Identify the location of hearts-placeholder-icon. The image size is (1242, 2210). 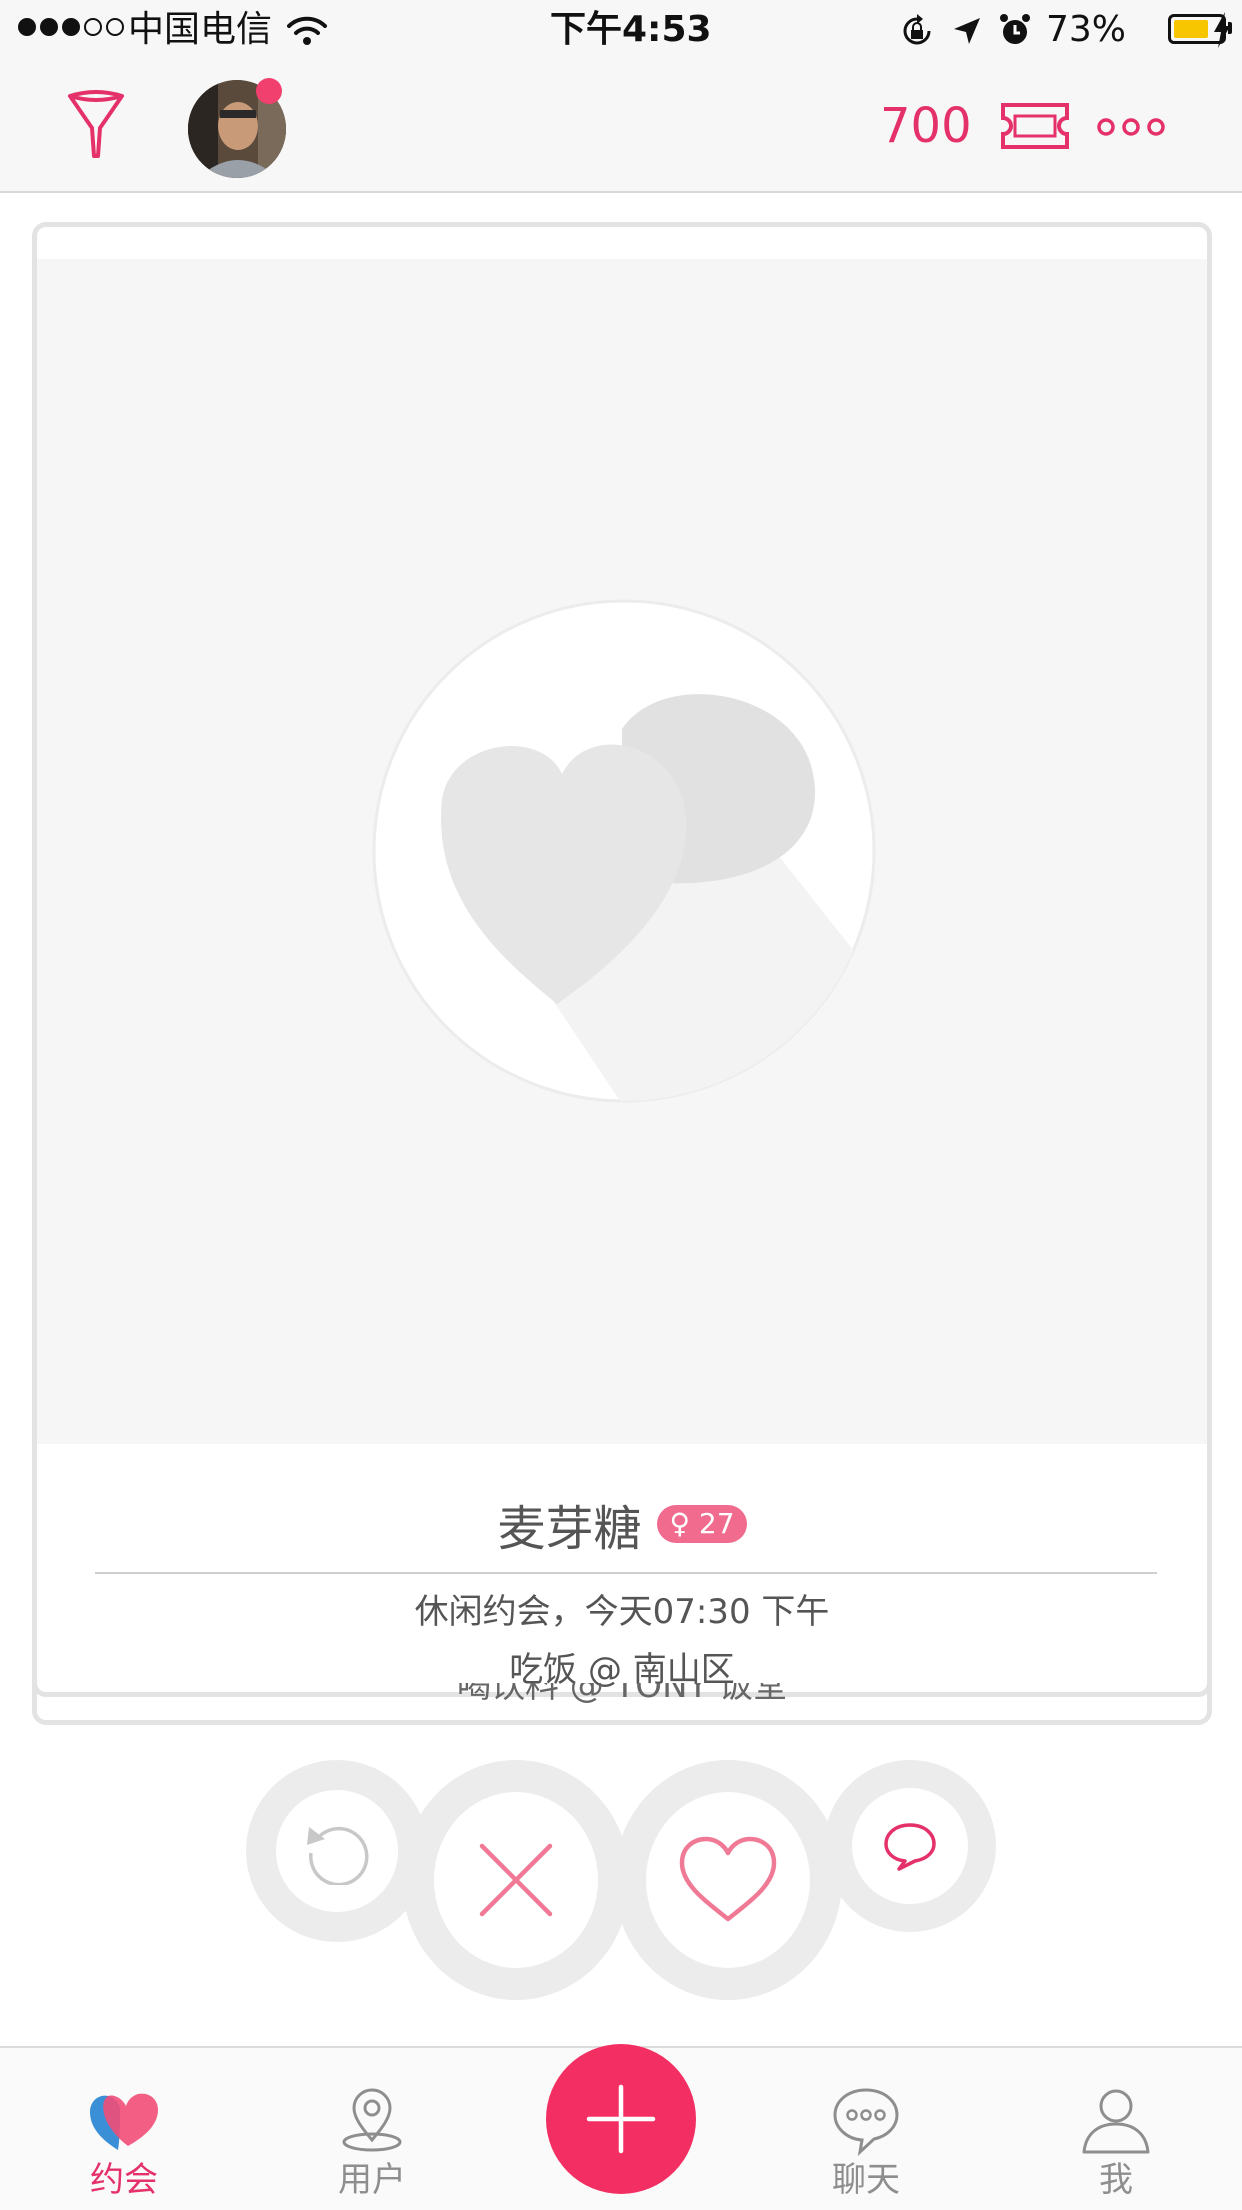
(624, 851).